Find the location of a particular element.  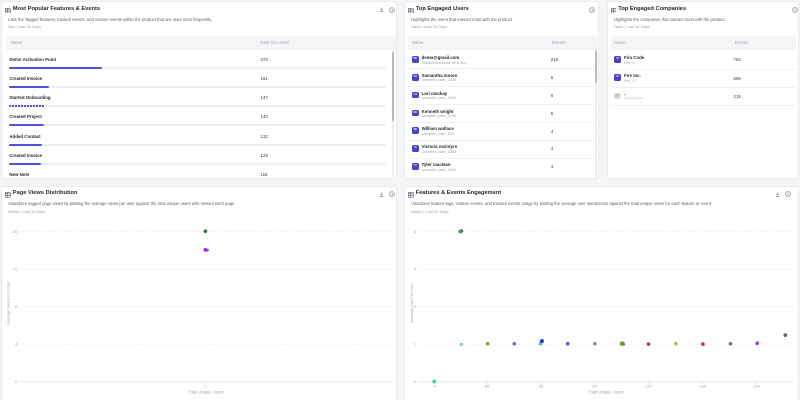

svg-text: 127 is located at coordinates (648, 385).